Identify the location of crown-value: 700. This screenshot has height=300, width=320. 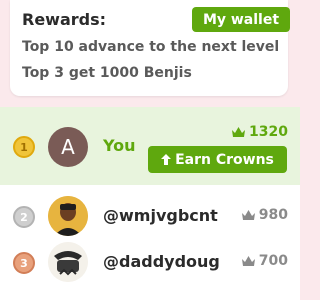
(273, 261).